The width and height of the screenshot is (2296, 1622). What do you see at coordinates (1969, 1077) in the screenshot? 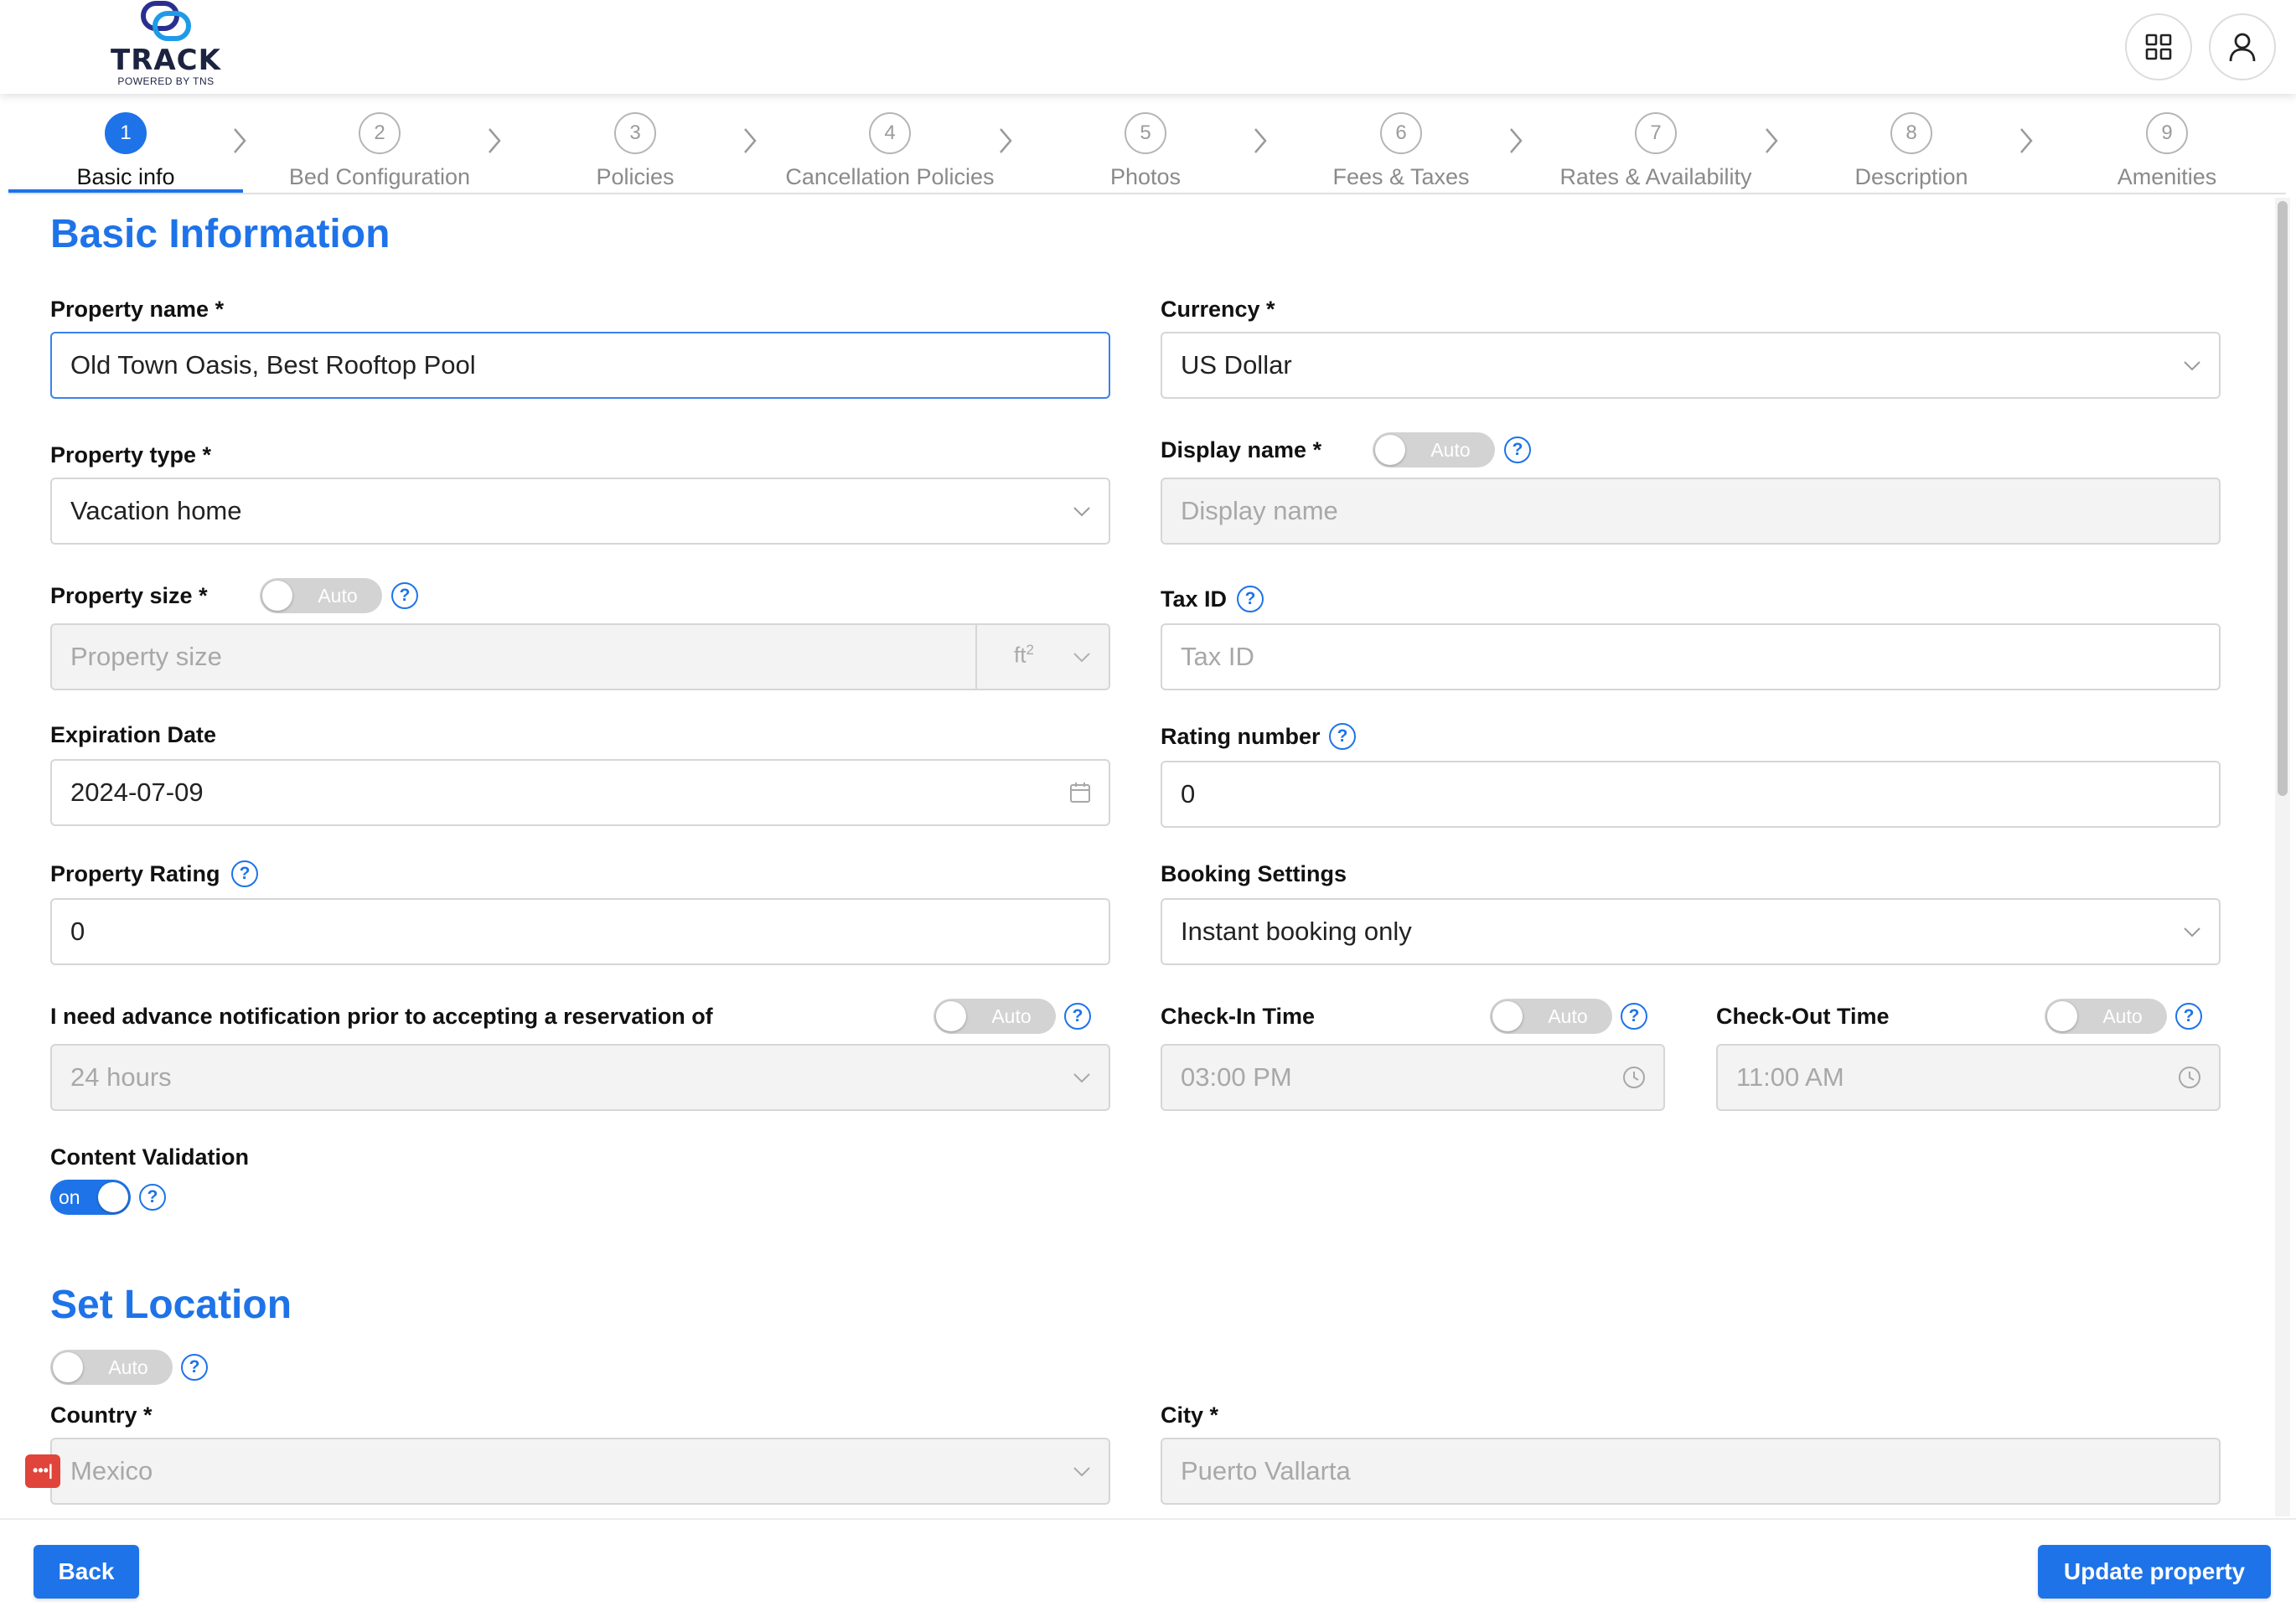
I see `check-out-time-input: 11:00 AM` at bounding box center [1969, 1077].